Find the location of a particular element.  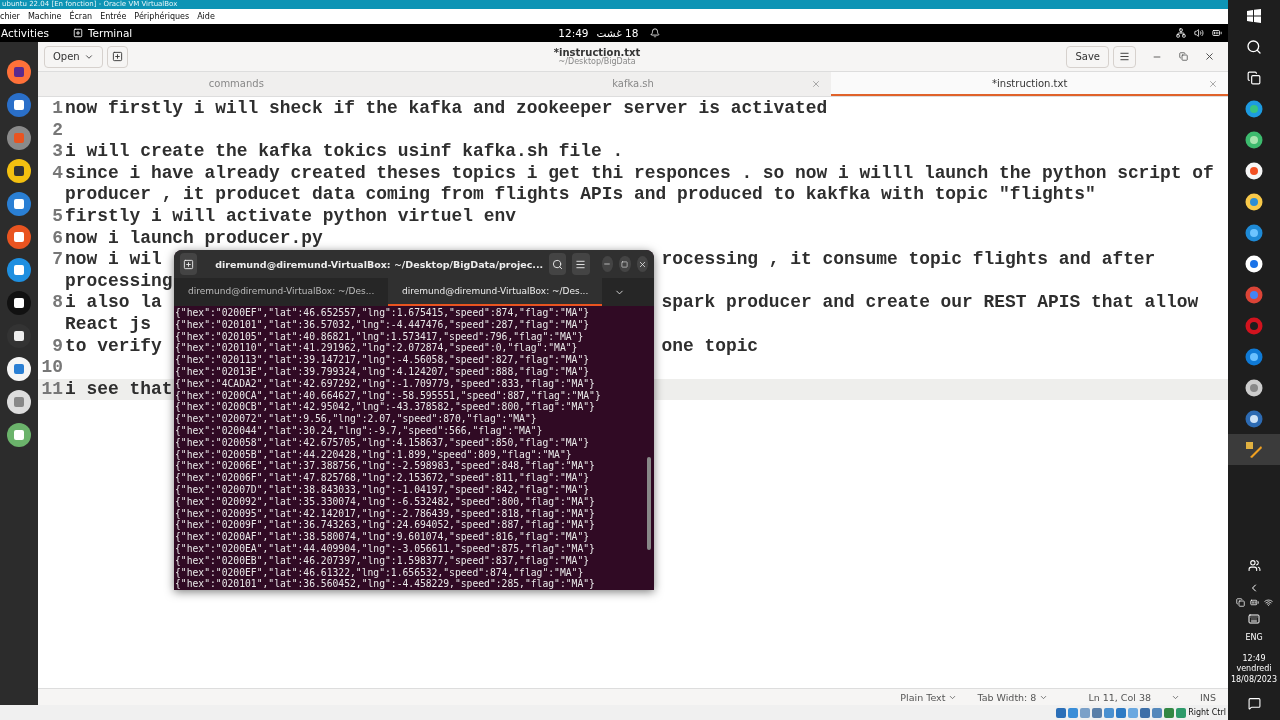

output-line: {"hex":"020058","lat":42.675705,"lng":4.158637,"speed":850,"flag":"MA"} is located at coordinates (383, 442).